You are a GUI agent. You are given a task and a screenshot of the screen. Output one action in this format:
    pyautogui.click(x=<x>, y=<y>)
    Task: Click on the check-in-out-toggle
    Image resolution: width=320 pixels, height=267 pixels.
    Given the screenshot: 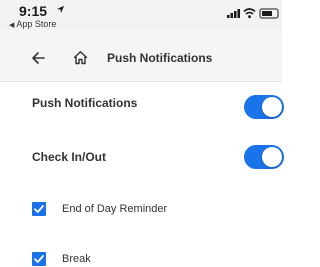 What is the action you would take?
    pyautogui.click(x=264, y=157)
    